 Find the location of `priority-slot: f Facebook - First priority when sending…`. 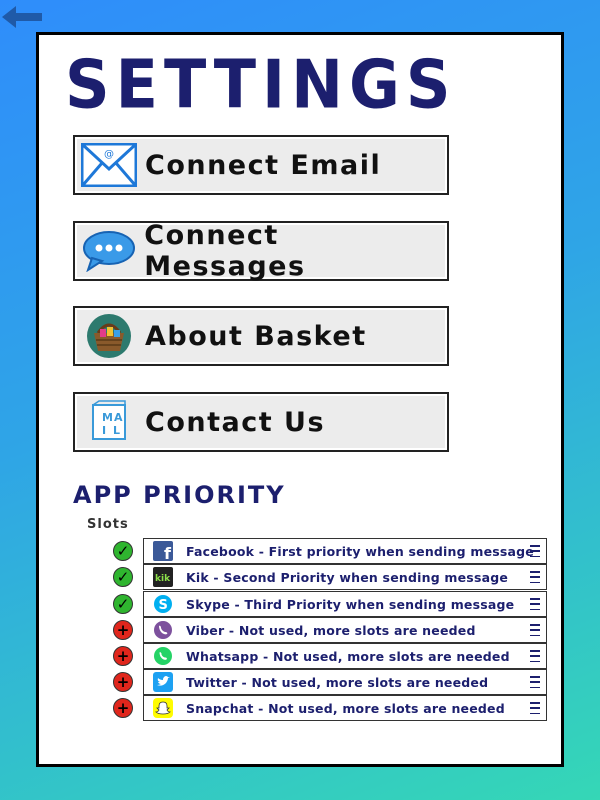

priority-slot: f Facebook - First priority when sending… is located at coordinates (345, 551).